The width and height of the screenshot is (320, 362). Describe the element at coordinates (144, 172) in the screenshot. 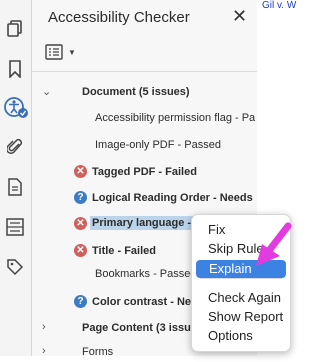

I see `tree-item: ✕ Tagged PDF - Failed` at that location.